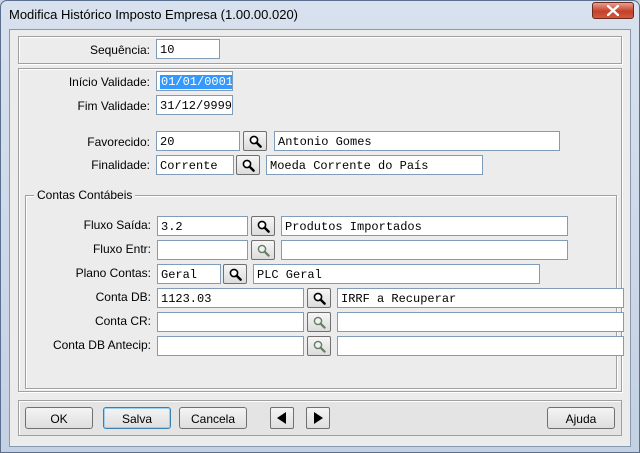  Describe the element at coordinates (123, 297) in the screenshot. I see `conta-db-label: Conta DB:` at that location.